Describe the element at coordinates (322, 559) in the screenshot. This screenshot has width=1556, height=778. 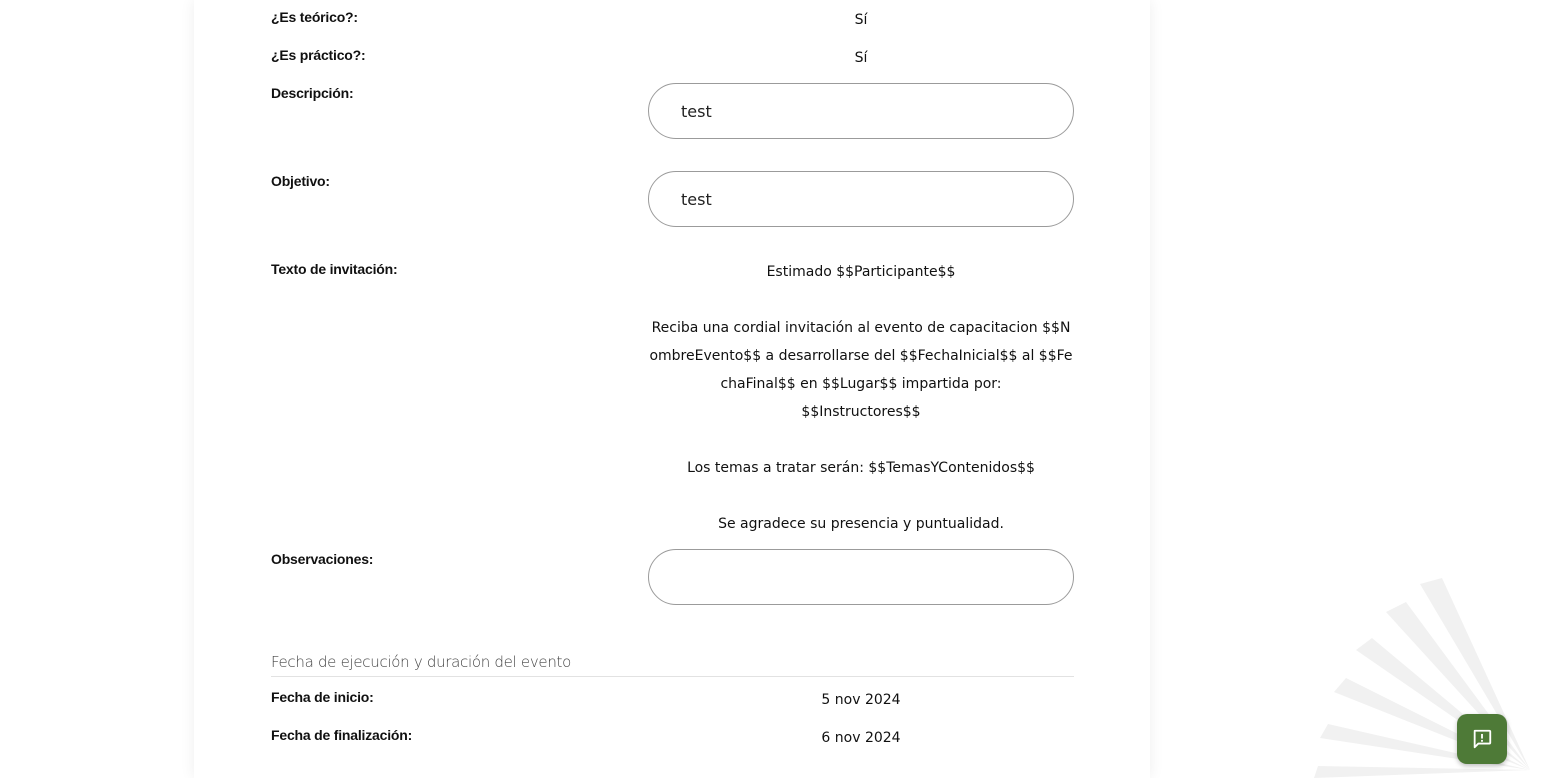
I see `label-observaciones: Observaciones:` at that location.